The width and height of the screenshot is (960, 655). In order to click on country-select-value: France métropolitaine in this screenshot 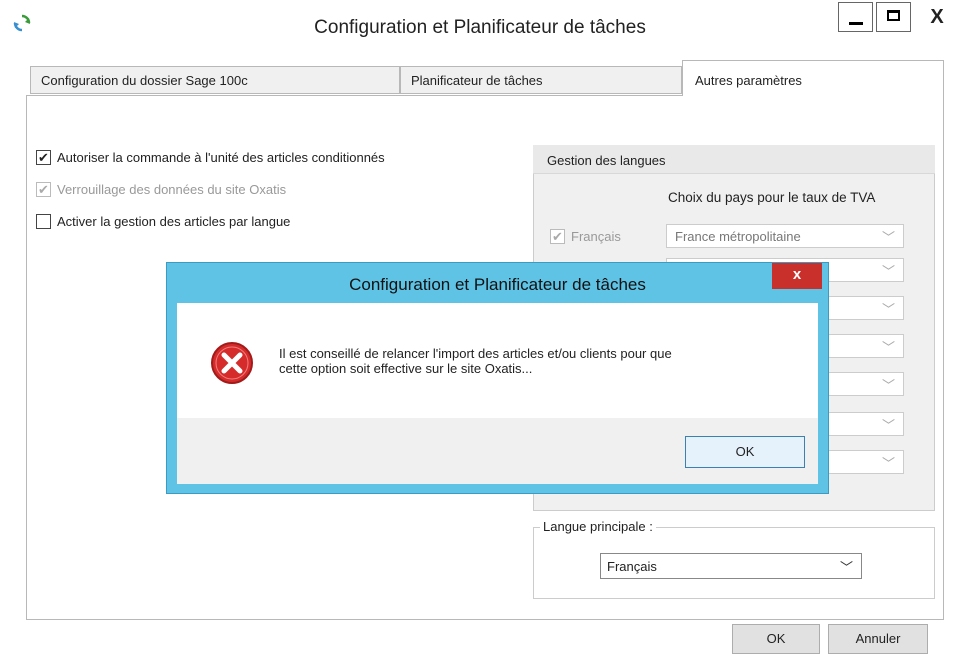, I will do `click(738, 236)`.